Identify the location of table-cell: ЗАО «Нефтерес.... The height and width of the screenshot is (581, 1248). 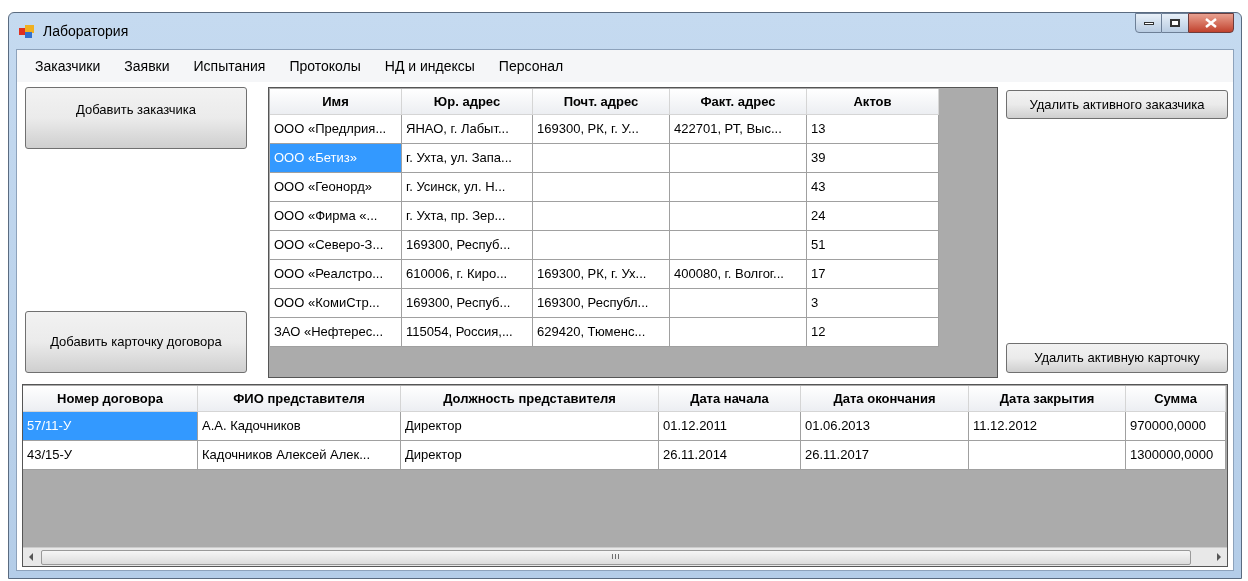
(336, 332).